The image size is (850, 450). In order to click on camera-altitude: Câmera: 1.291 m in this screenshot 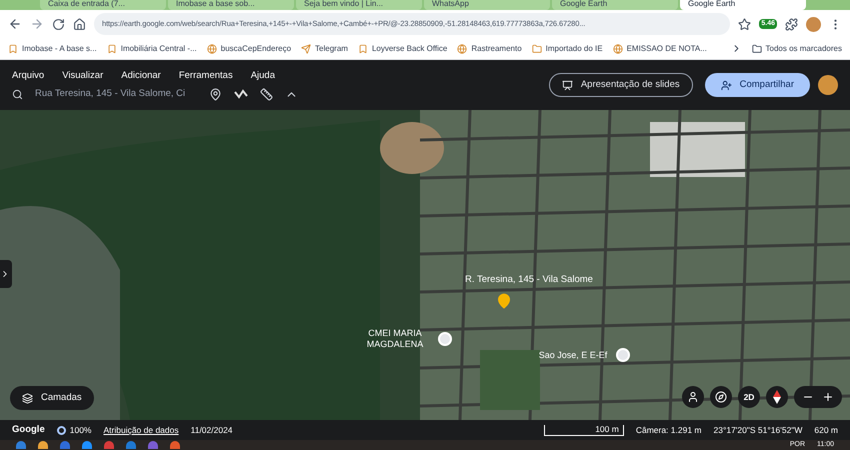, I will do `click(669, 430)`.